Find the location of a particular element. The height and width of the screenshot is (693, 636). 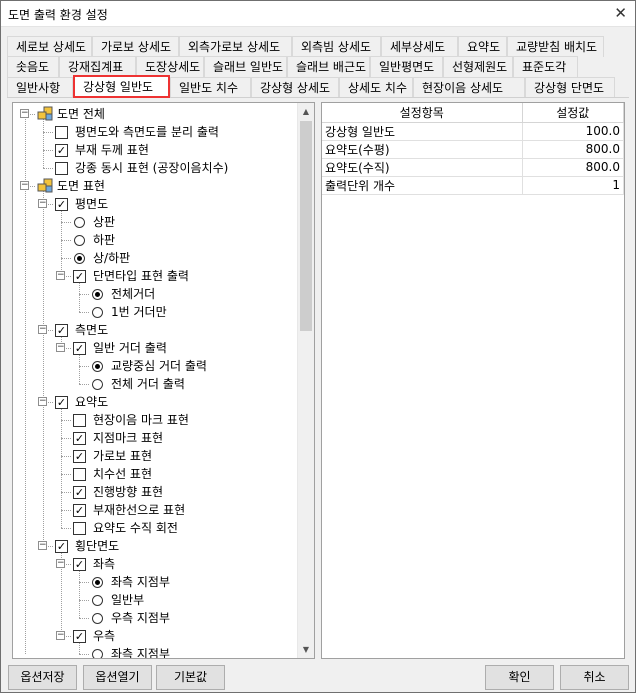

tab-row2-4: 슬래브 배근도 is located at coordinates (328, 66).